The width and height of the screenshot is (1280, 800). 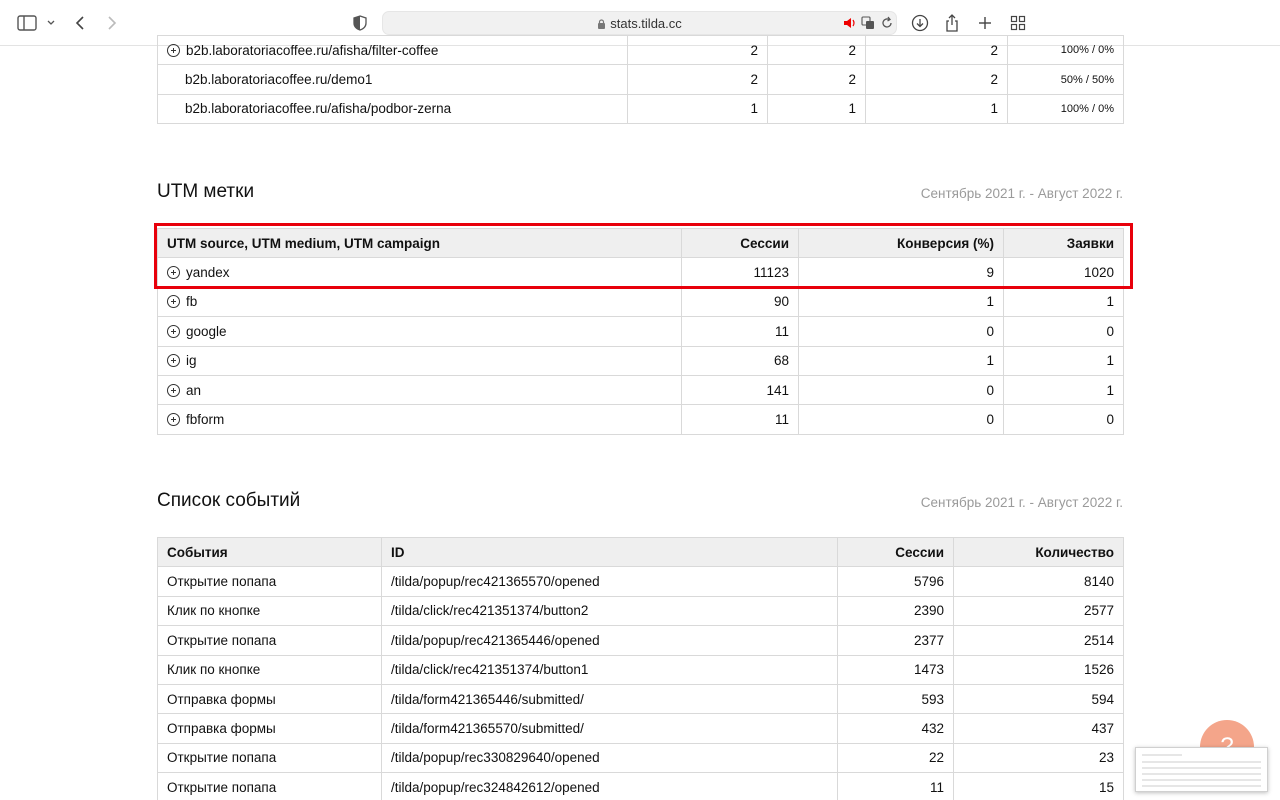 I want to click on privacy-shield-icon, so click(x=360, y=23).